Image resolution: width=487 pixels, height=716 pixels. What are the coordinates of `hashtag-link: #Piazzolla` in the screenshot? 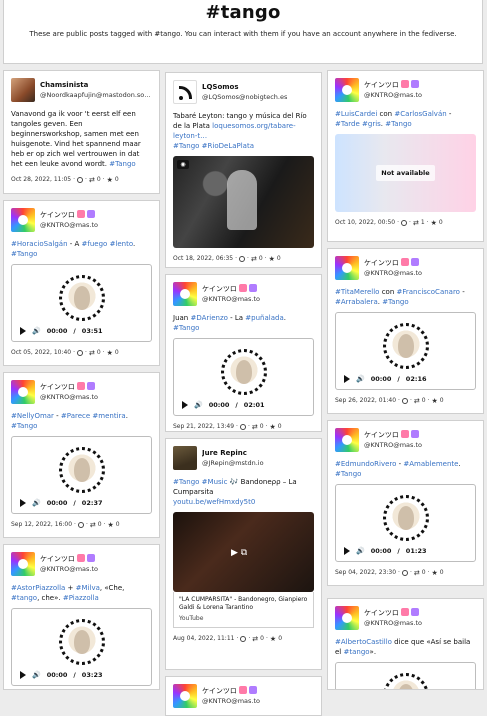 It's located at (81, 598).